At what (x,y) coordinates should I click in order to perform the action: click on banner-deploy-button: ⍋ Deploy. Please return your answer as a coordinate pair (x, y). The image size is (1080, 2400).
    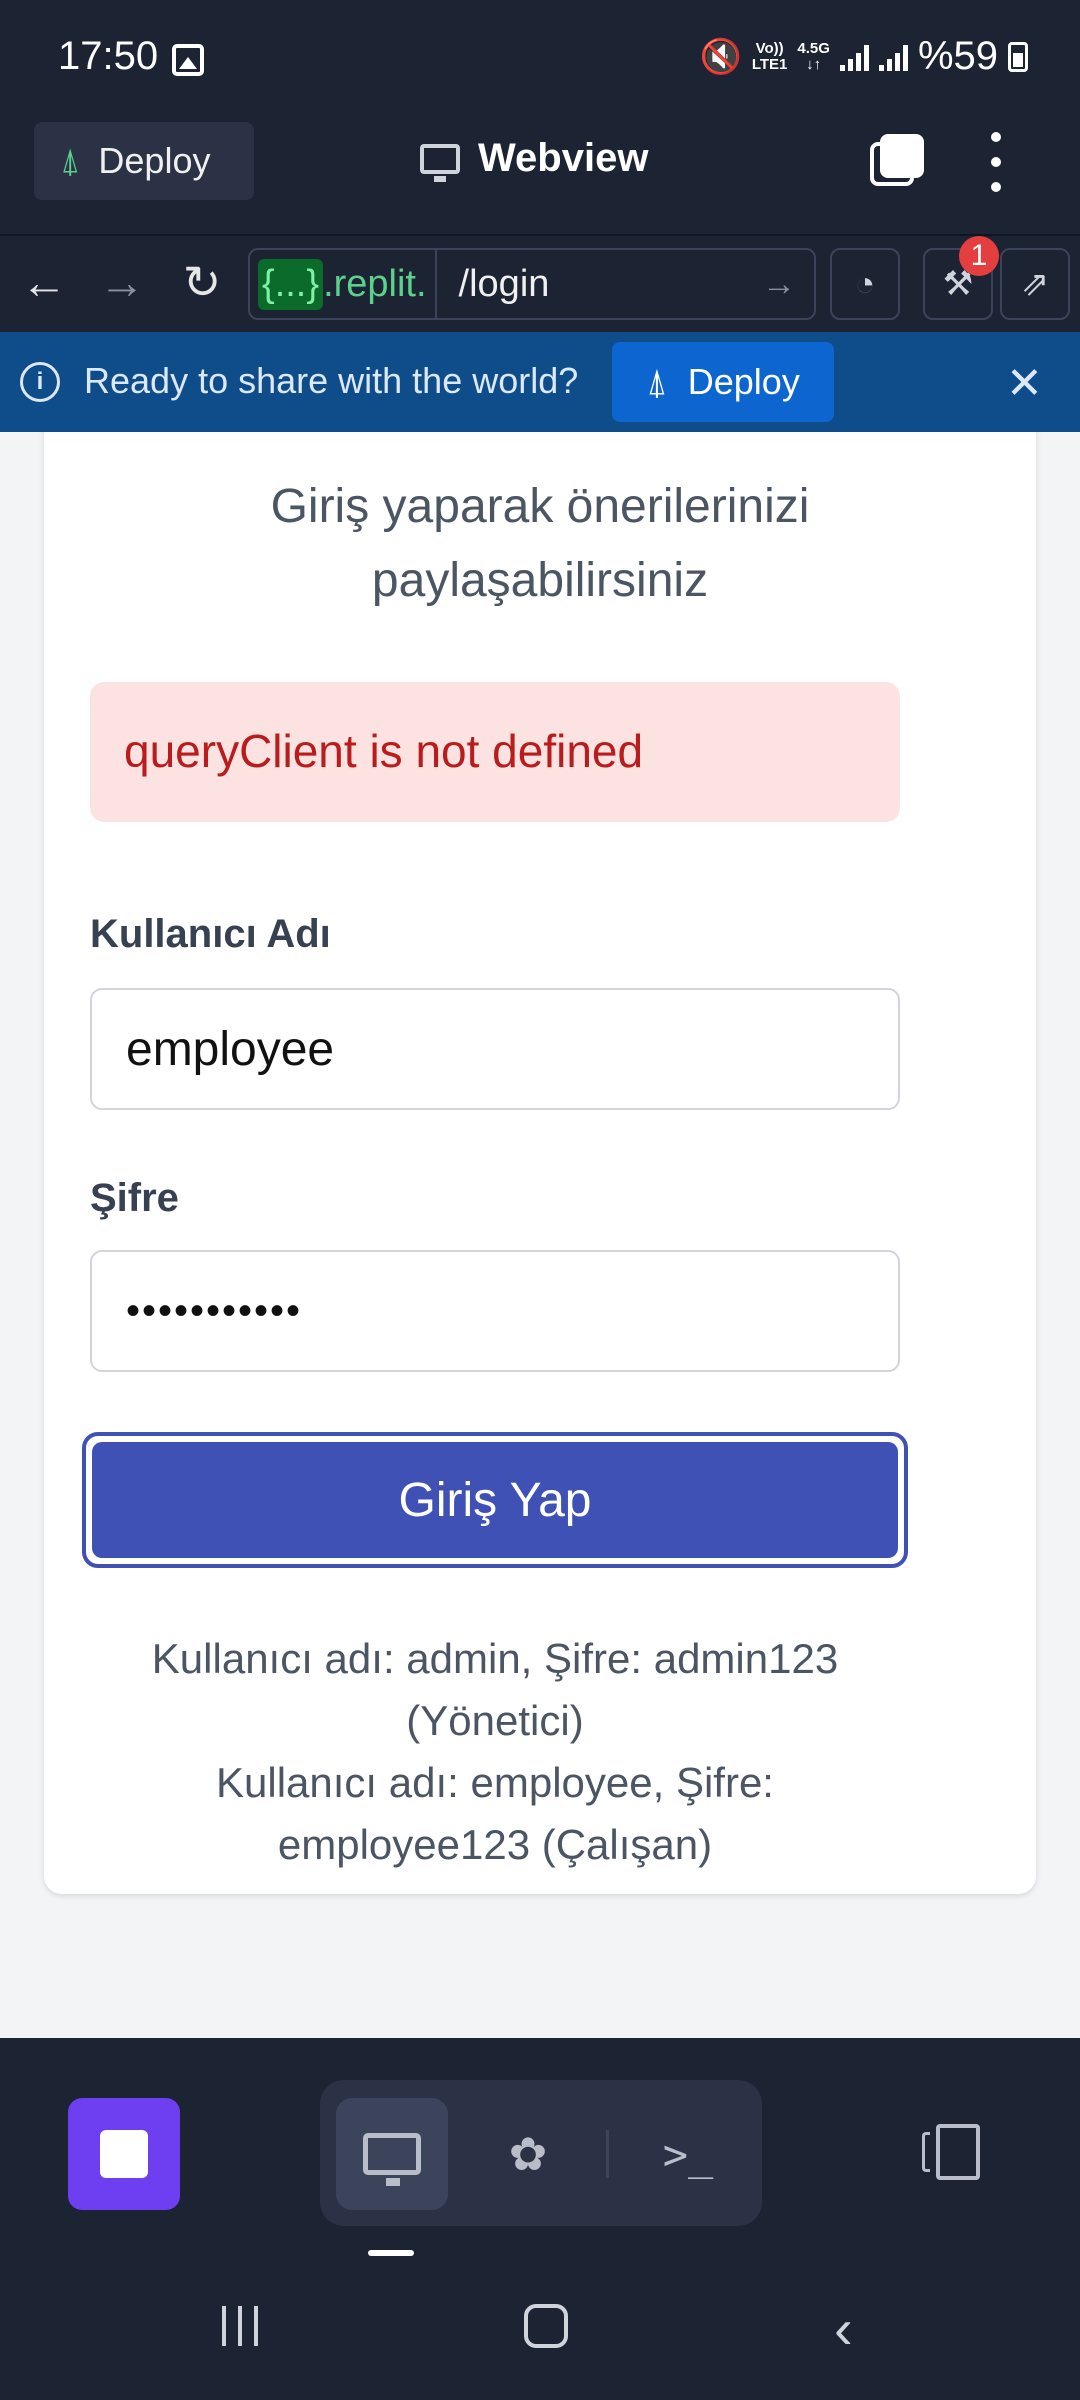
    Looking at the image, I should click on (723, 382).